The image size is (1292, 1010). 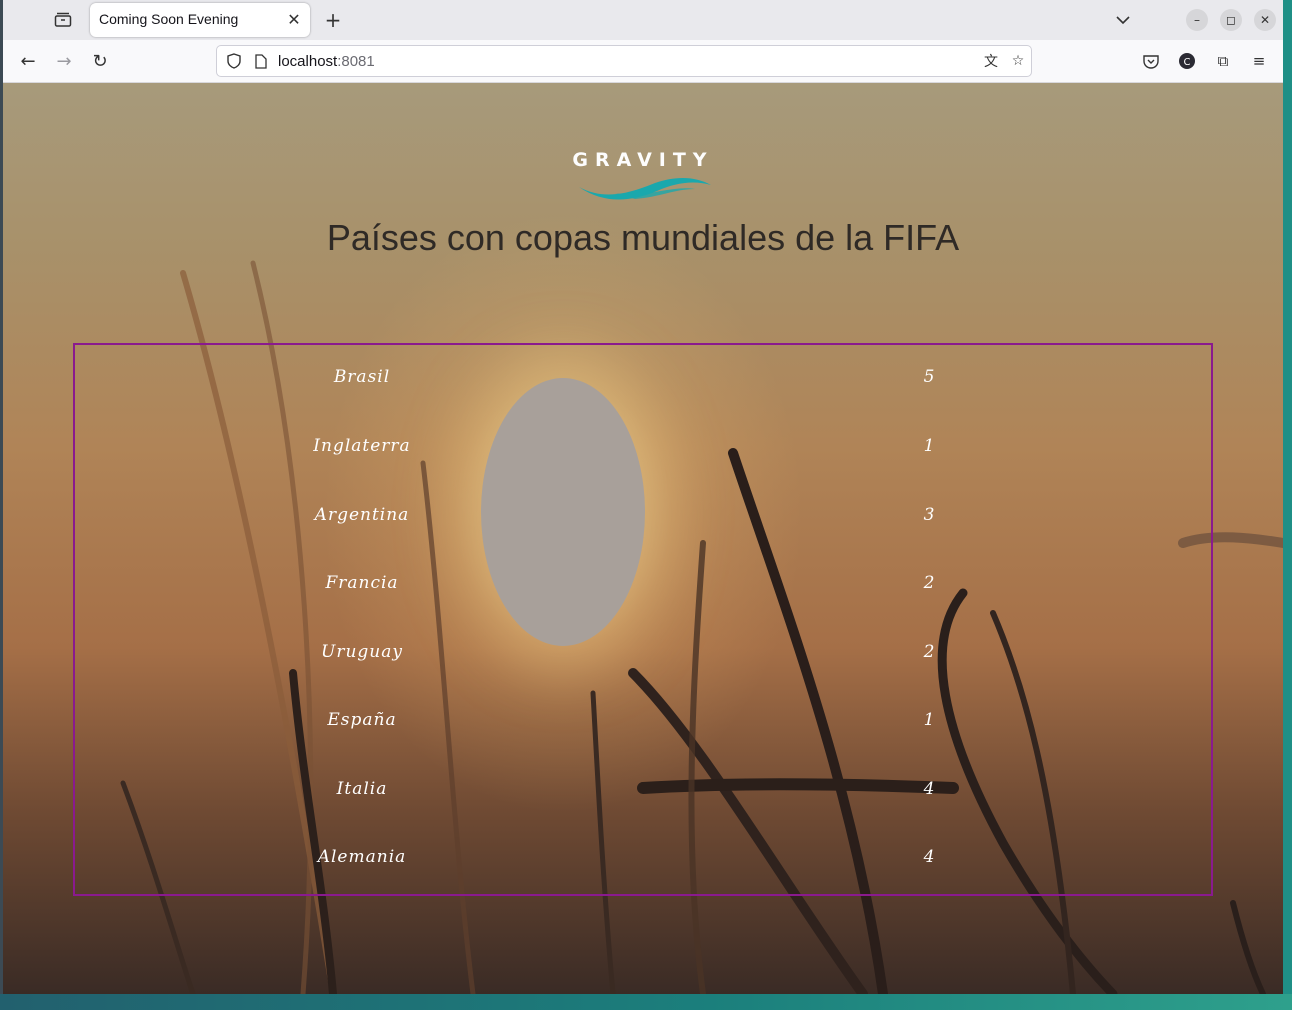 I want to click on translate-icon: 文, so click(x=991, y=61).